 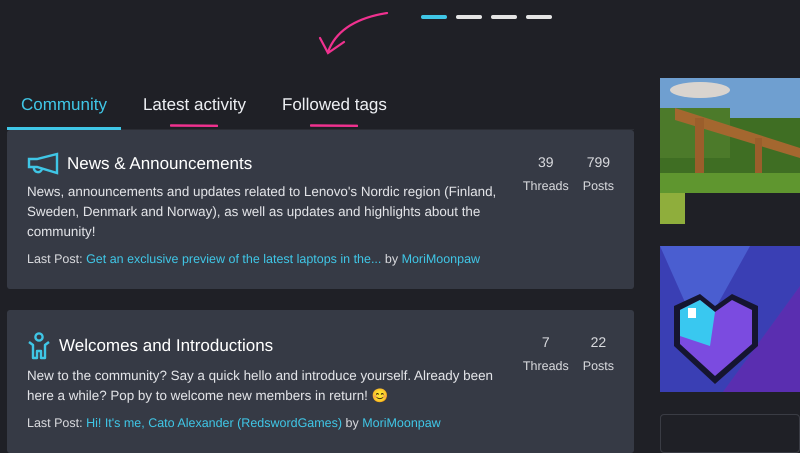 What do you see at coordinates (260, 385) in the screenshot?
I see `forum-description: New to the community? Say a quick hello and introduce yourself. Already been here a while? Pop by to welcome new members in return! 😊` at bounding box center [260, 385].